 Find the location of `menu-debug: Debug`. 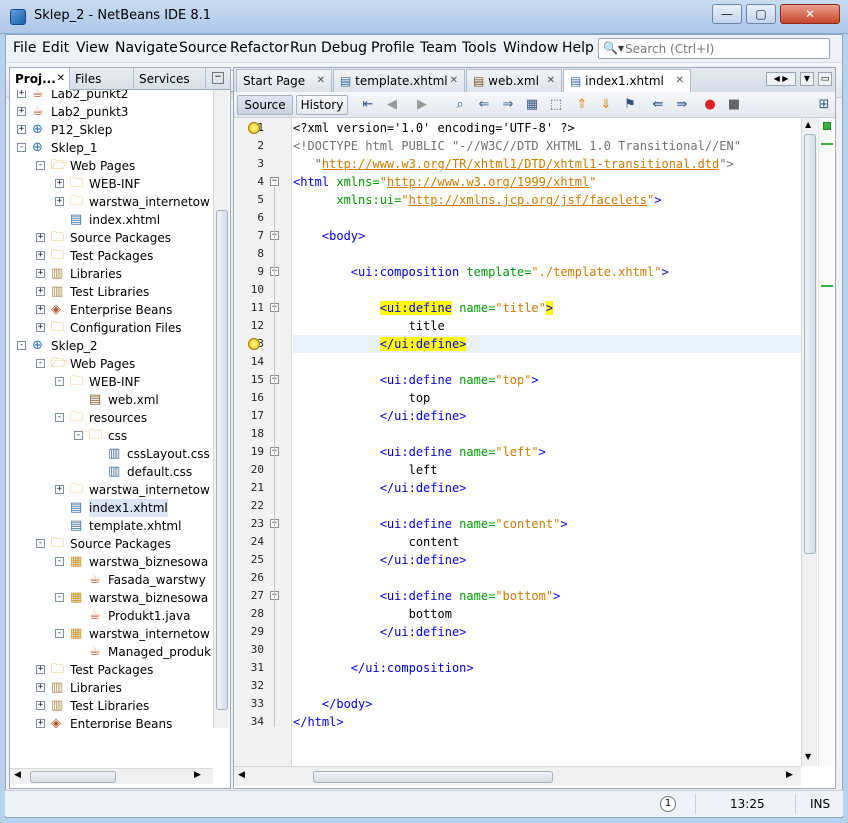

menu-debug: Debug is located at coordinates (344, 48).